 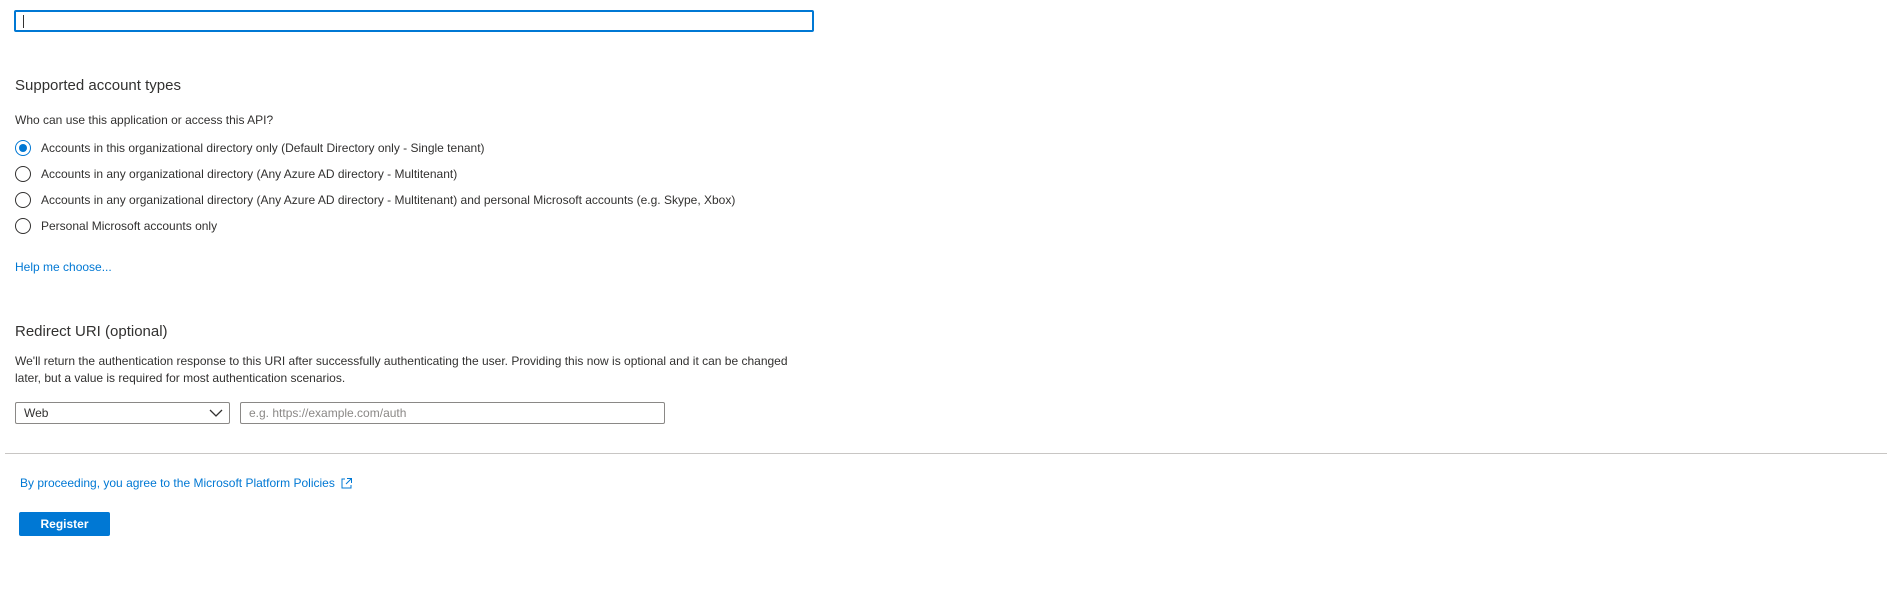 I want to click on redirect-uri-heading: Redirect URI (optional), so click(x=91, y=331).